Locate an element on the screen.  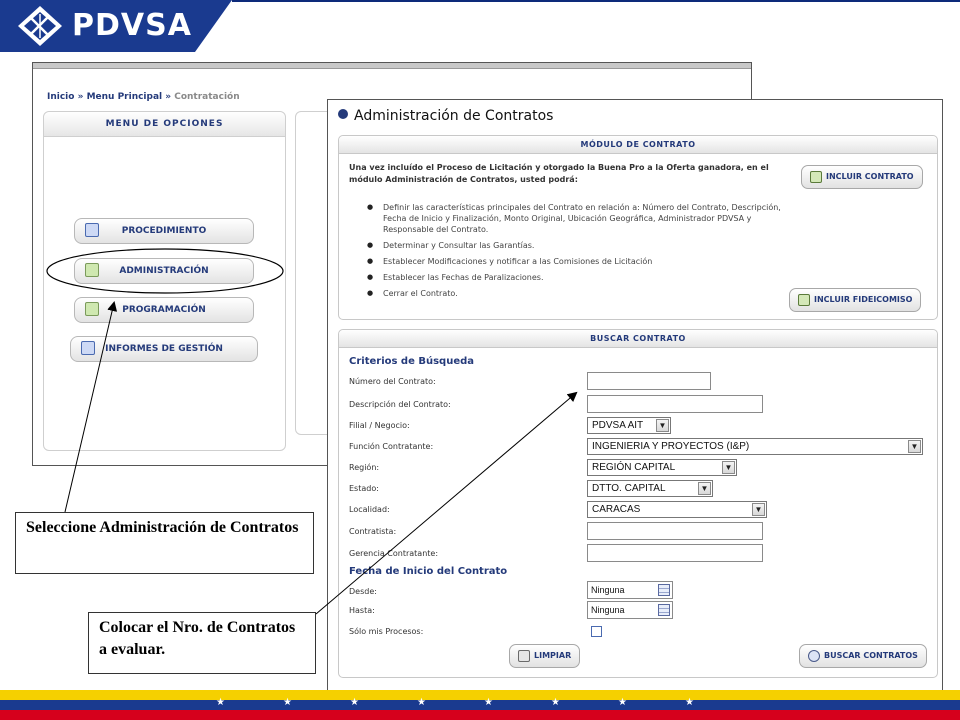
contratista-input is located at coordinates (675, 531).